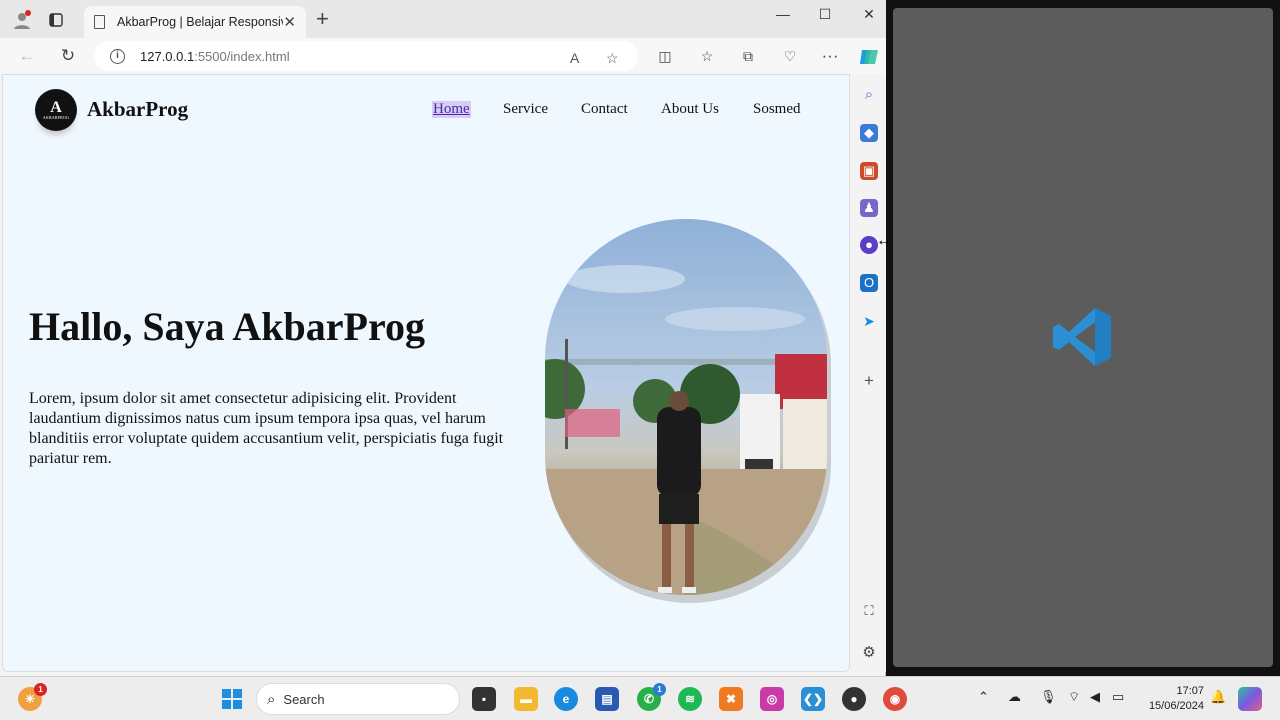  What do you see at coordinates (27, 56) in the screenshot?
I see `back-arrow-icon: ←` at bounding box center [27, 56].